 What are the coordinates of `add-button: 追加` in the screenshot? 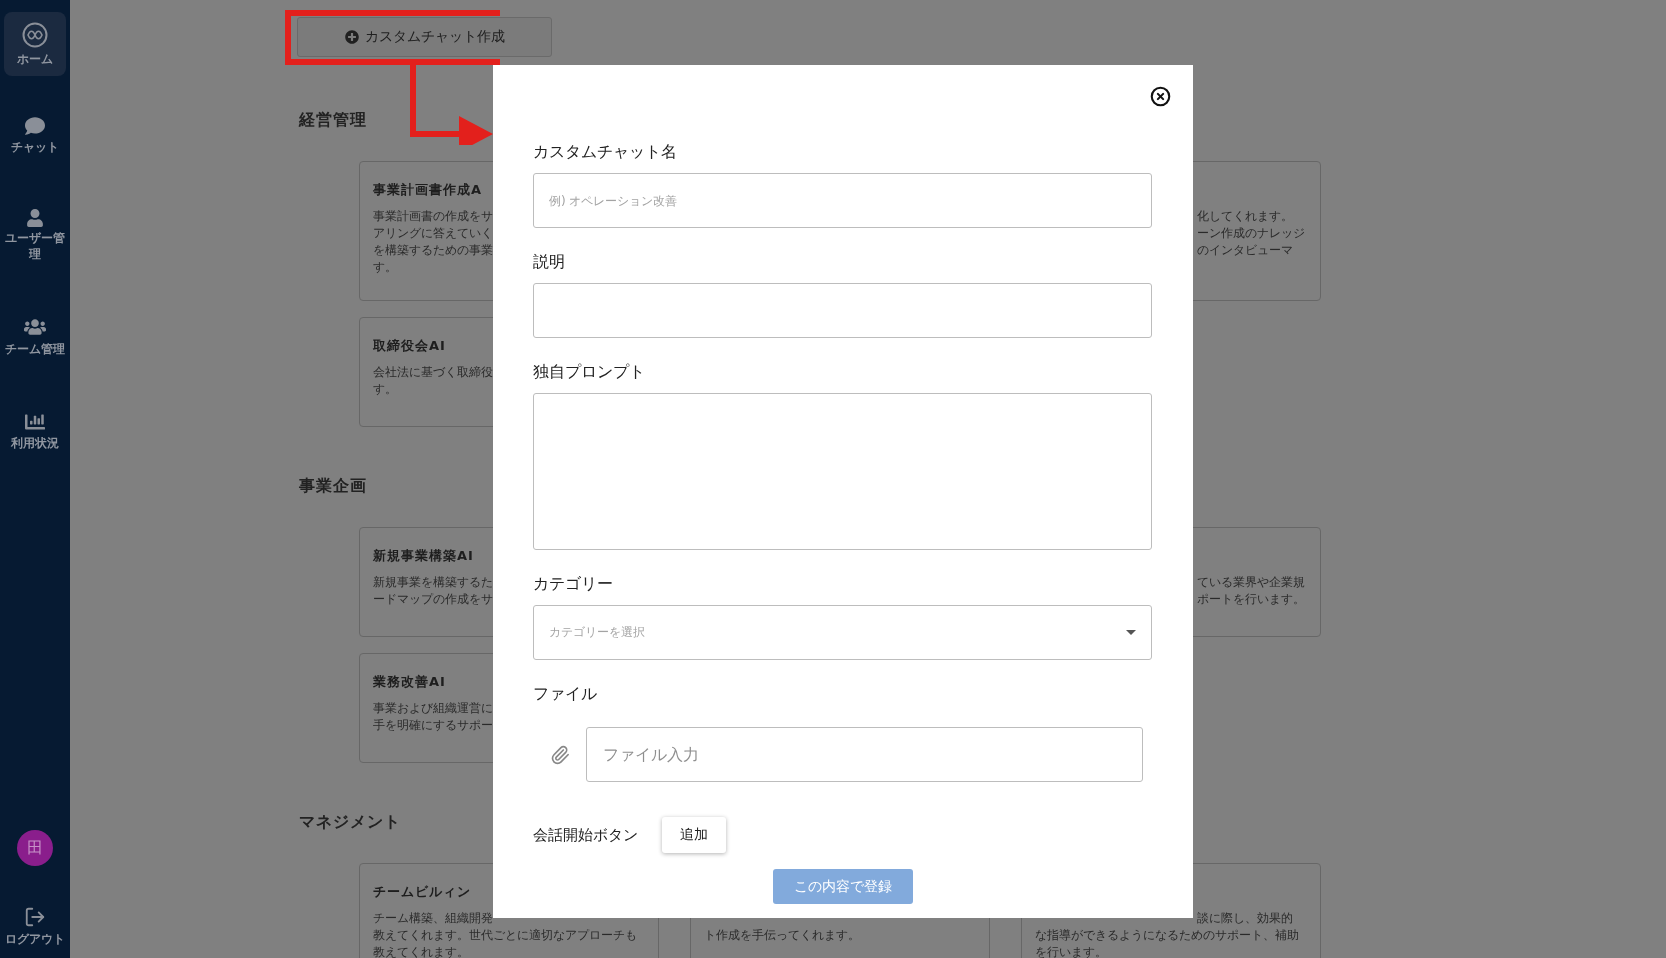 It's located at (694, 835).